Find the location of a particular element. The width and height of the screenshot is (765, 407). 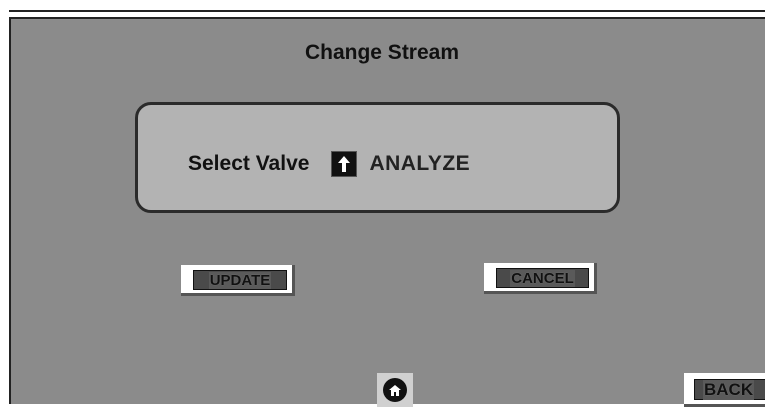

back-button: BACK is located at coordinates (724, 390).